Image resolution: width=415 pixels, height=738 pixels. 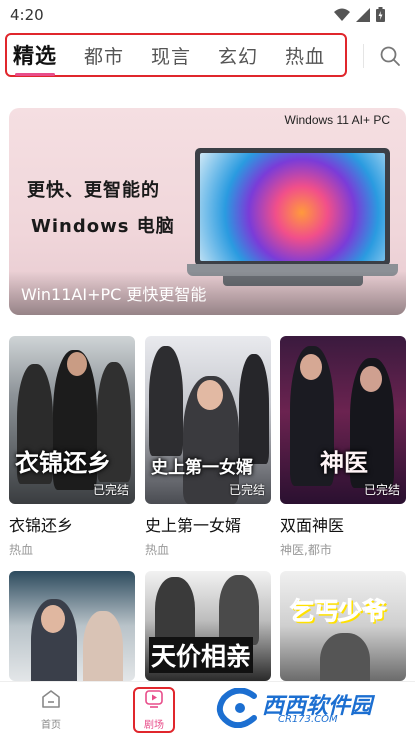 What do you see at coordinates (201, 655) in the screenshot?
I see `poster-title-art: 天价相亲` at bounding box center [201, 655].